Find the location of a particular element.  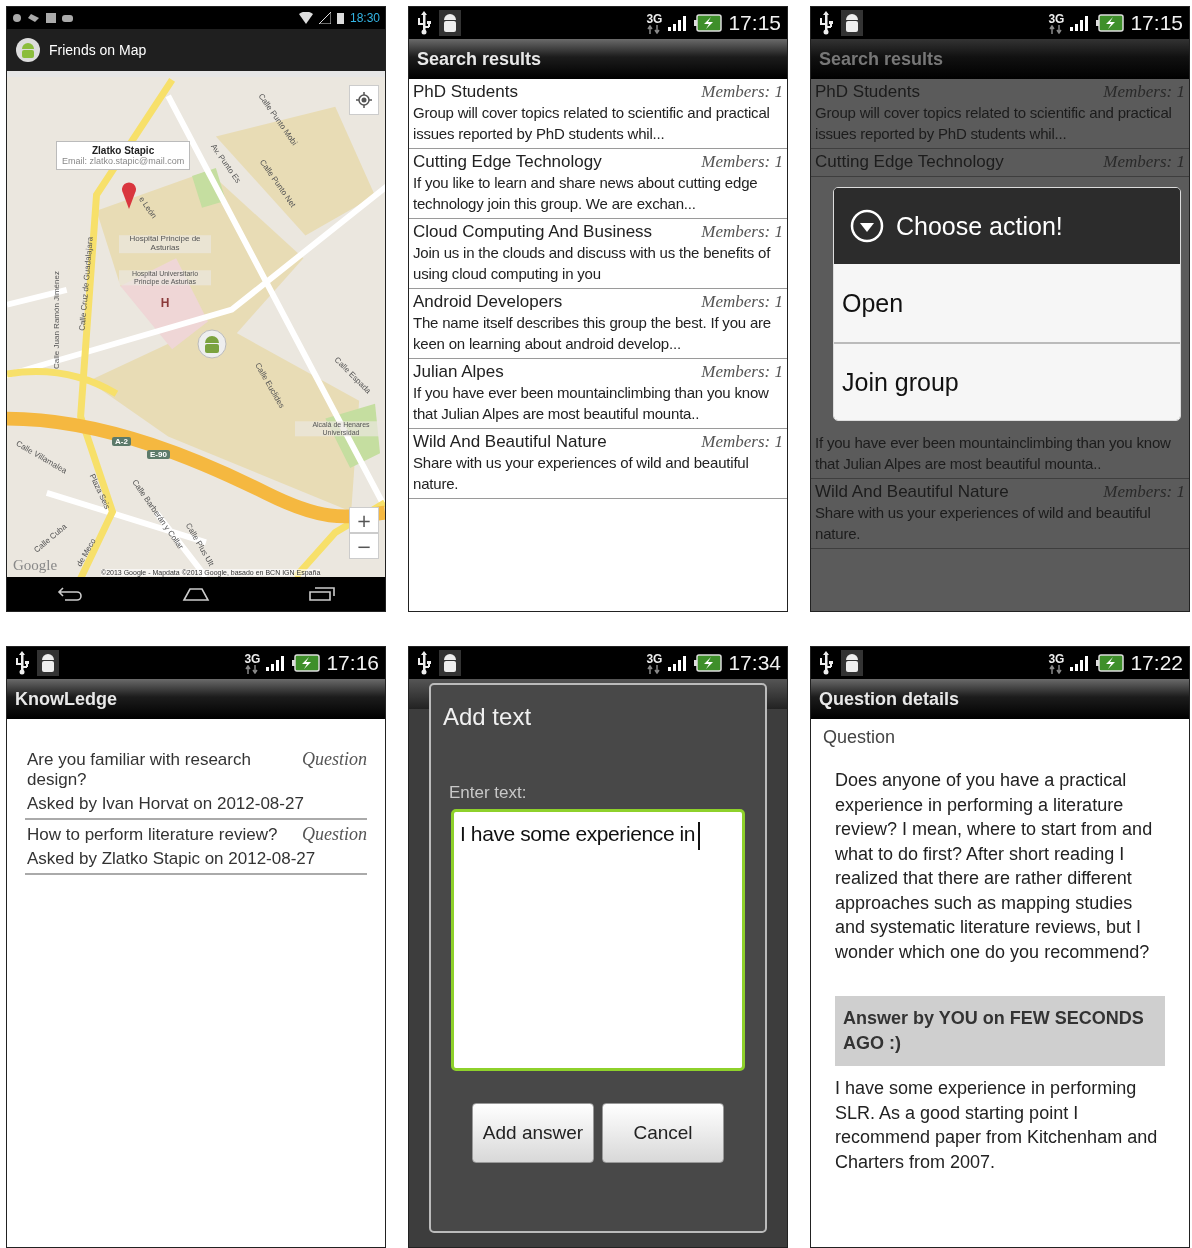

asked-by: Asked by Zlatko Stapic on 2012-08-27 is located at coordinates (172, 859).